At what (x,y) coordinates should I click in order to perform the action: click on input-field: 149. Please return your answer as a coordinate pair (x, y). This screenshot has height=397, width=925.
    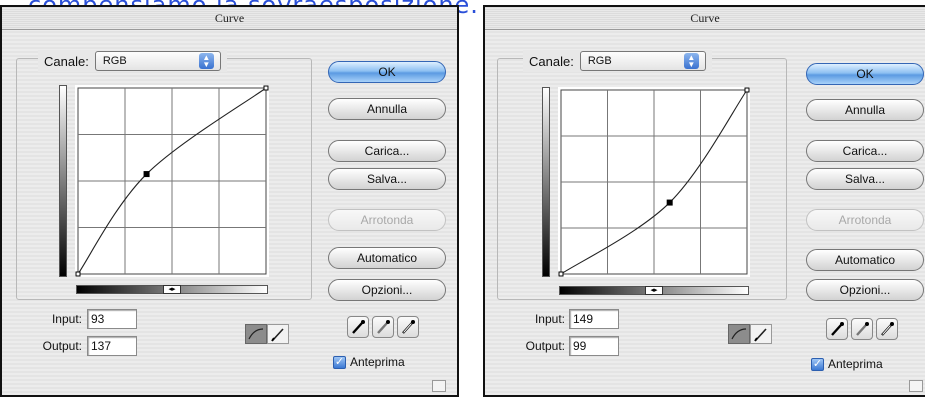
    Looking at the image, I should click on (594, 319).